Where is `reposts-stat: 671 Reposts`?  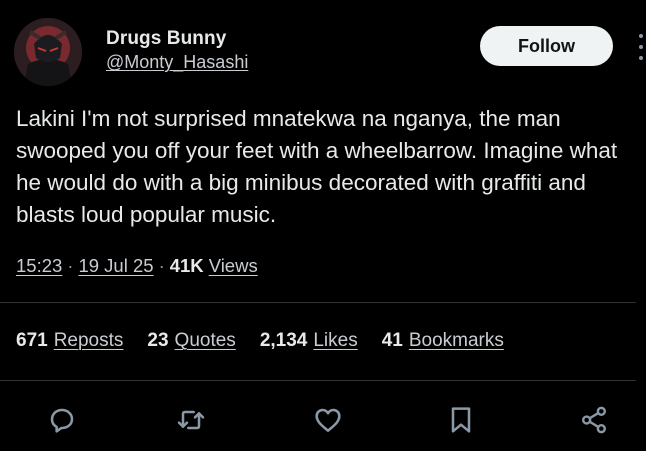
reposts-stat: 671 Reposts is located at coordinates (69, 341).